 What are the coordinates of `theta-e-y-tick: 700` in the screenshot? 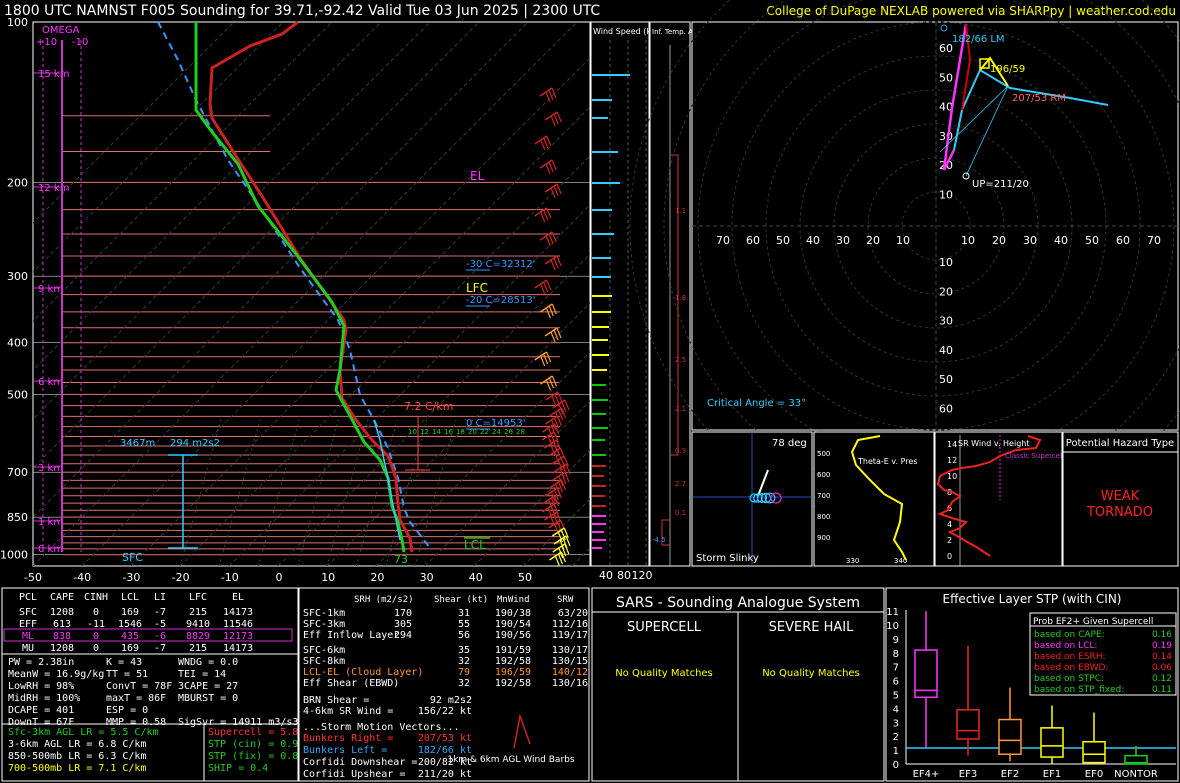 It's located at (823, 496).